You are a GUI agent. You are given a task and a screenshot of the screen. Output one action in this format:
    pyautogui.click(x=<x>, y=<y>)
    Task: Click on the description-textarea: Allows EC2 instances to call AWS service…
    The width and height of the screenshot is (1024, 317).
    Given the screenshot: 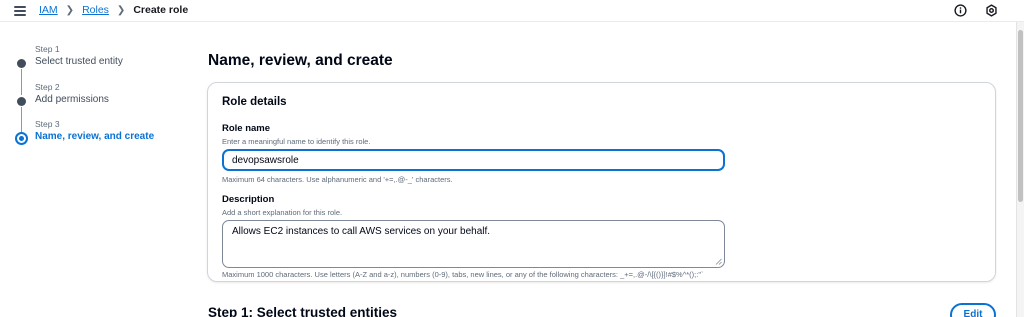 What is the action you would take?
    pyautogui.click(x=473, y=244)
    